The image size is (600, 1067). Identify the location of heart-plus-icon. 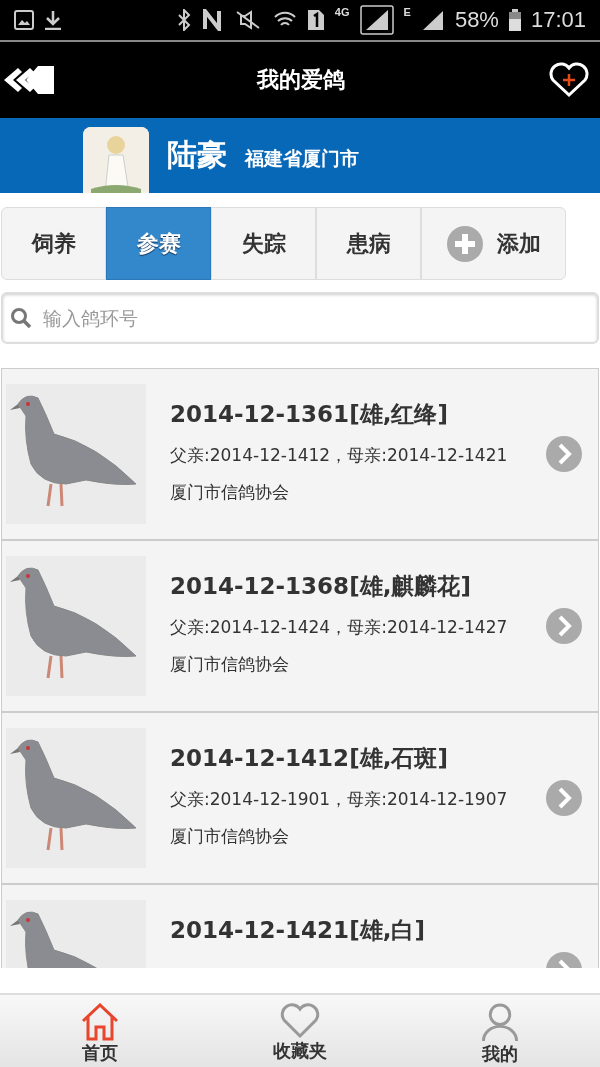
(569, 80).